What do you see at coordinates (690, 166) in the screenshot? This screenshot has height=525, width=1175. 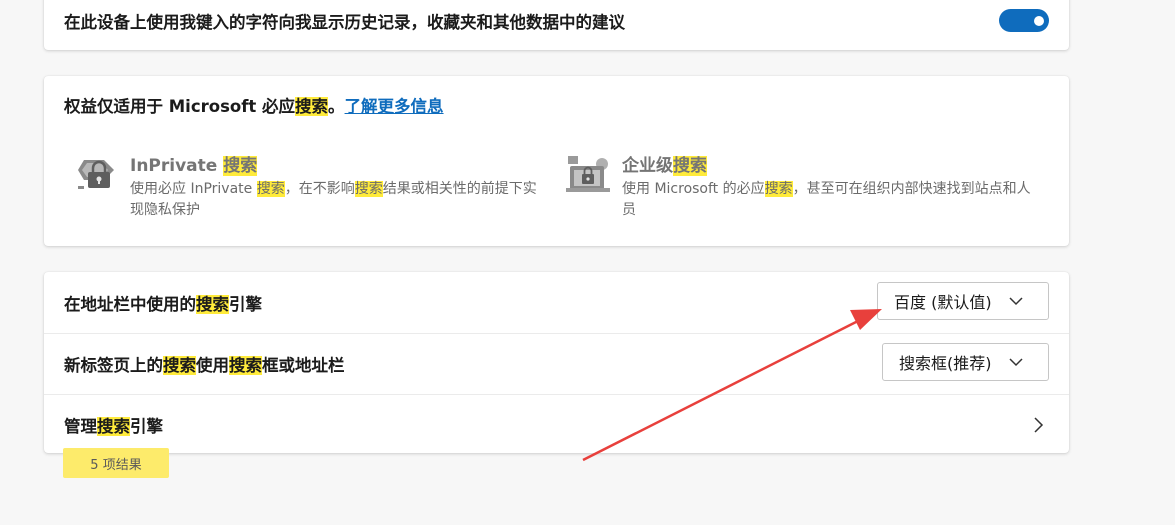 I see `enterprise-title-highlight: 搜索` at bounding box center [690, 166].